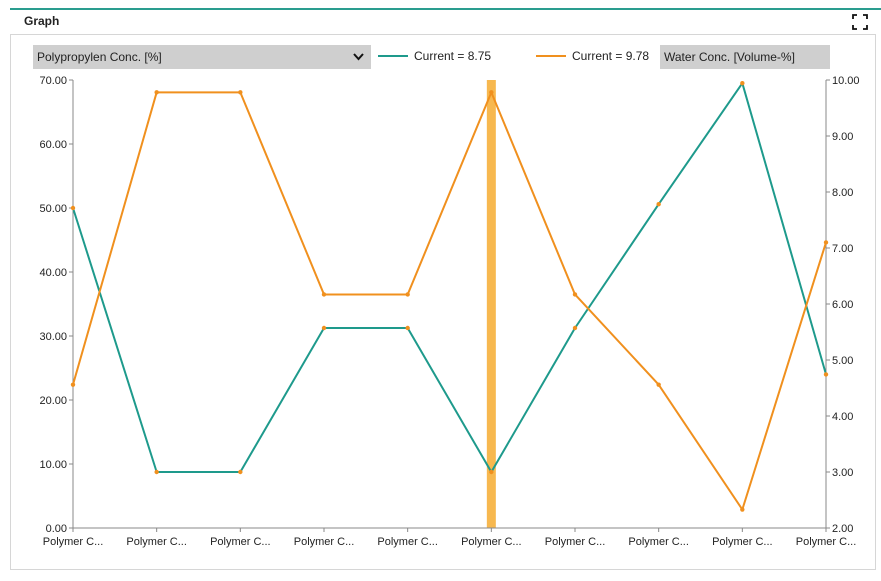 This screenshot has width=881, height=581. What do you see at coordinates (842, 137) in the screenshot?
I see `right-tick-label: 9.00` at bounding box center [842, 137].